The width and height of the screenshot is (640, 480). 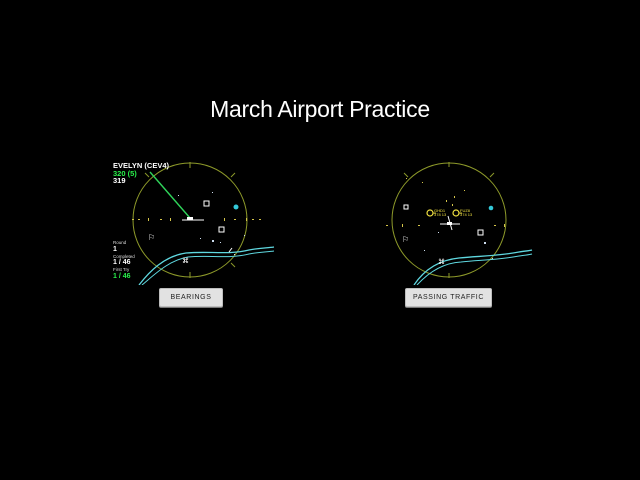 I want to click on first-try-value: 1 / 46, so click(x=122, y=276).